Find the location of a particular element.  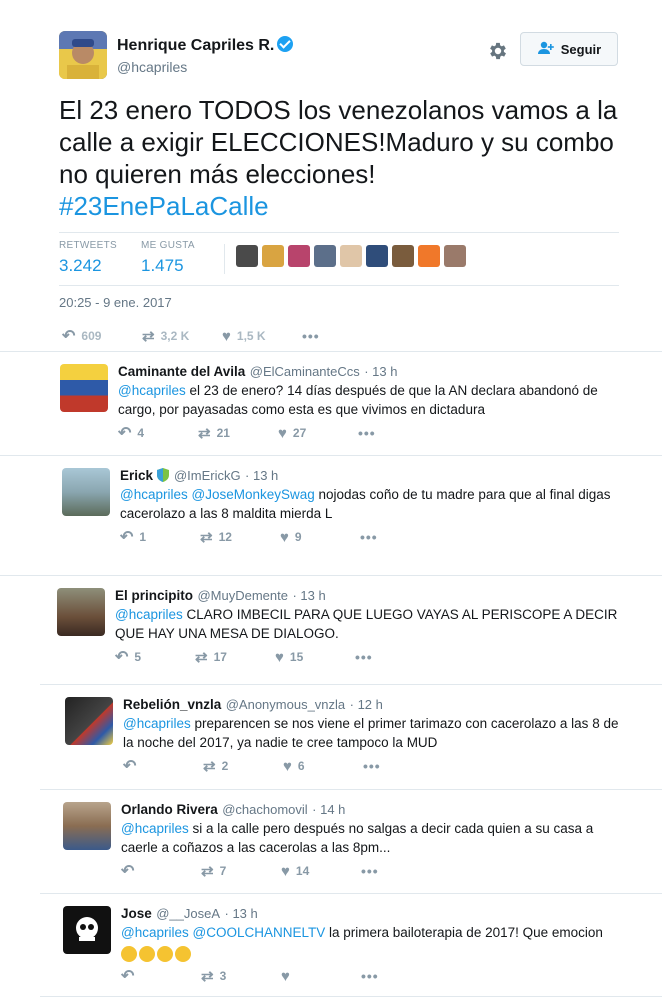

reply-author-name: Caminante del Avila is located at coordinates (181, 371).